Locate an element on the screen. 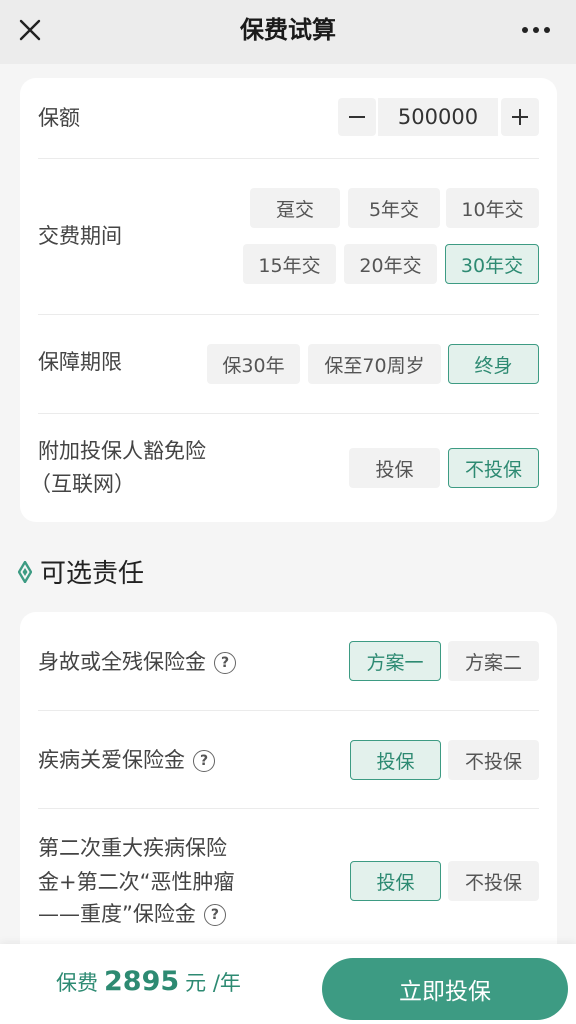  payment-option-30y: 30年交 is located at coordinates (492, 264).